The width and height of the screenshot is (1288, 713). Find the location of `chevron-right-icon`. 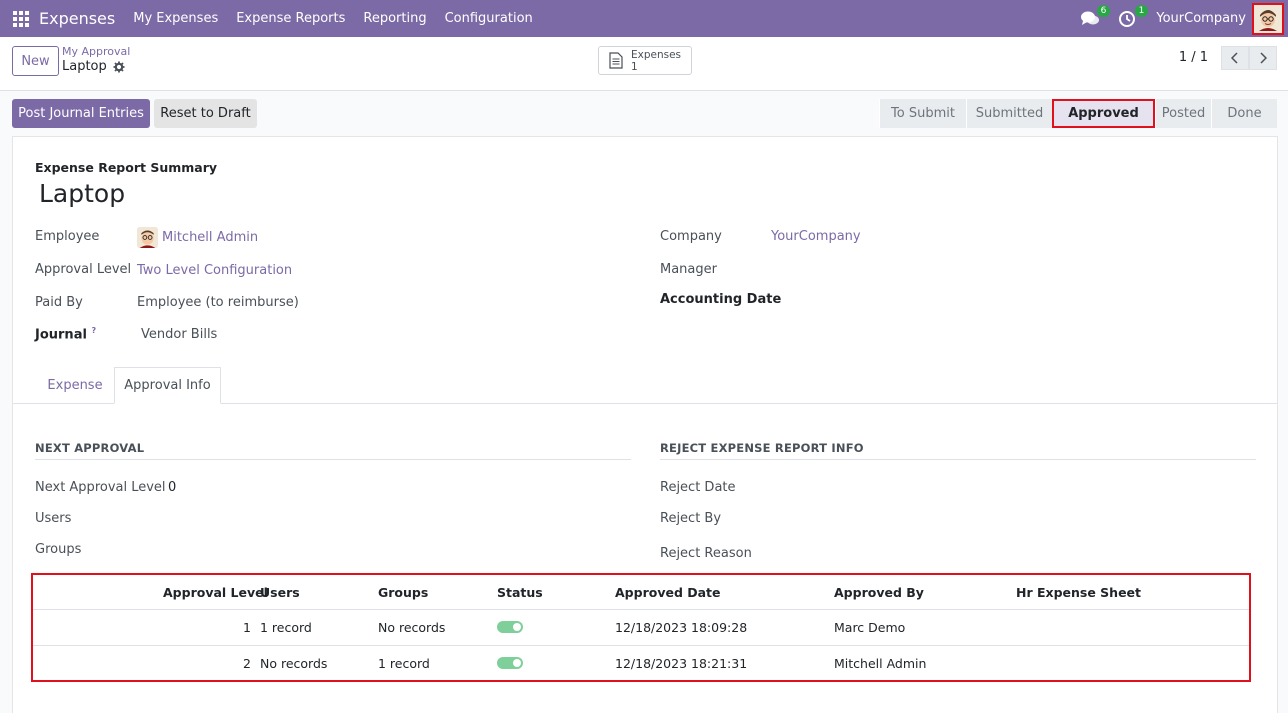

chevron-right-icon is located at coordinates (1263, 58).